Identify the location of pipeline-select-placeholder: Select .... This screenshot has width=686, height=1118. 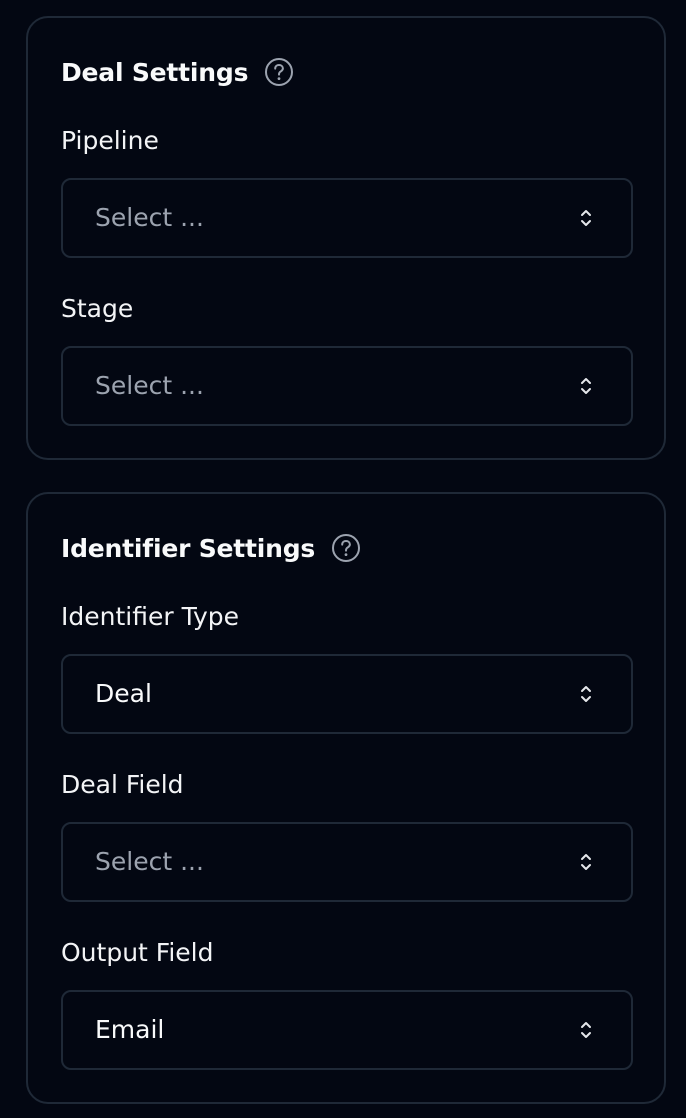
(149, 217).